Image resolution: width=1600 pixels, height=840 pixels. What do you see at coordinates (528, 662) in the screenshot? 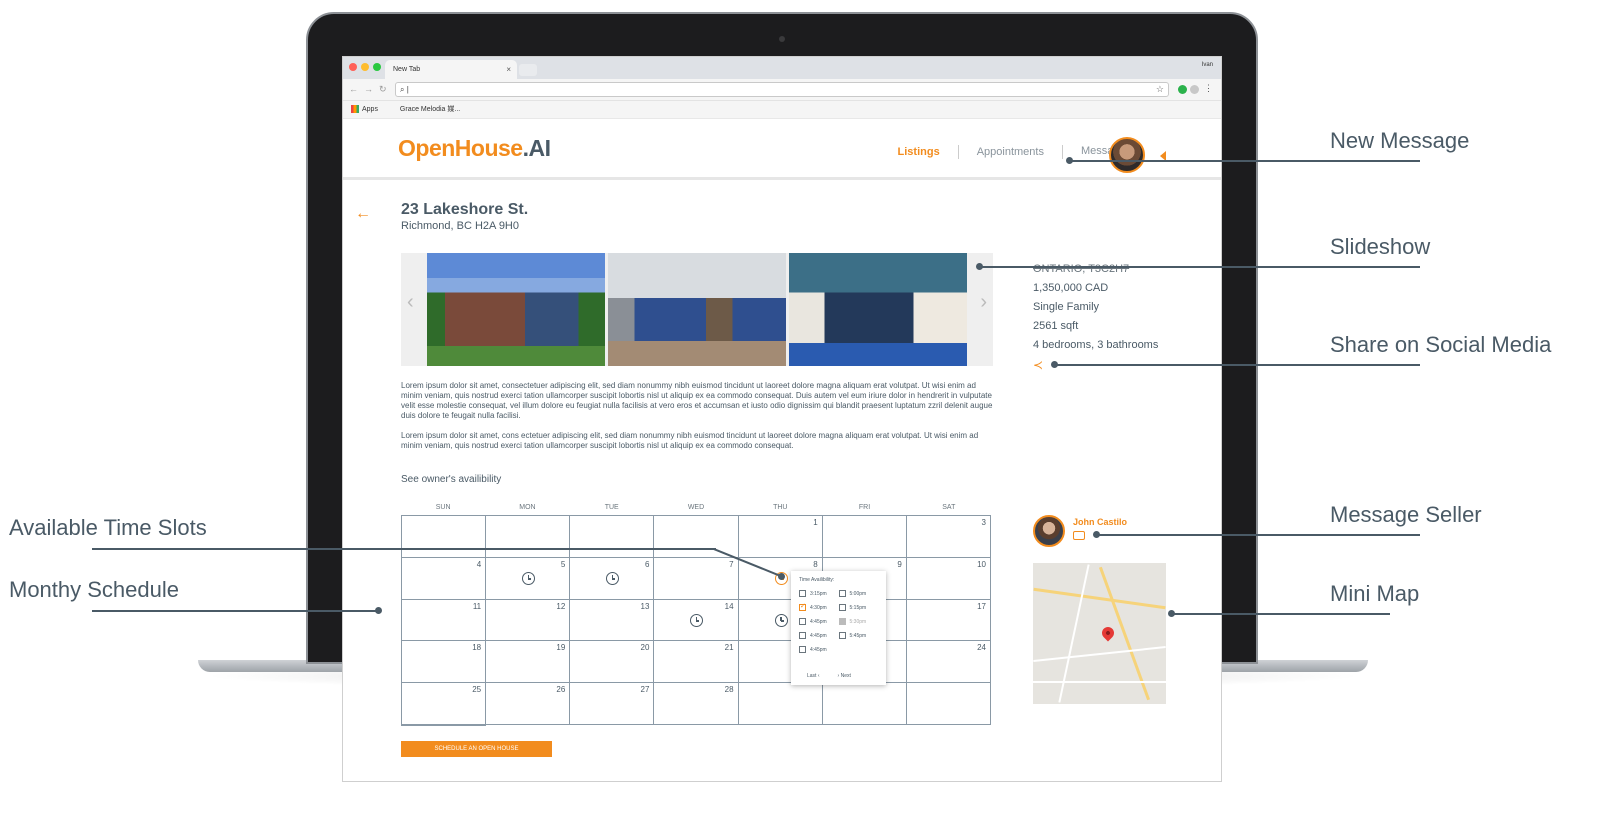
I see `calendar-day: 19` at bounding box center [528, 662].